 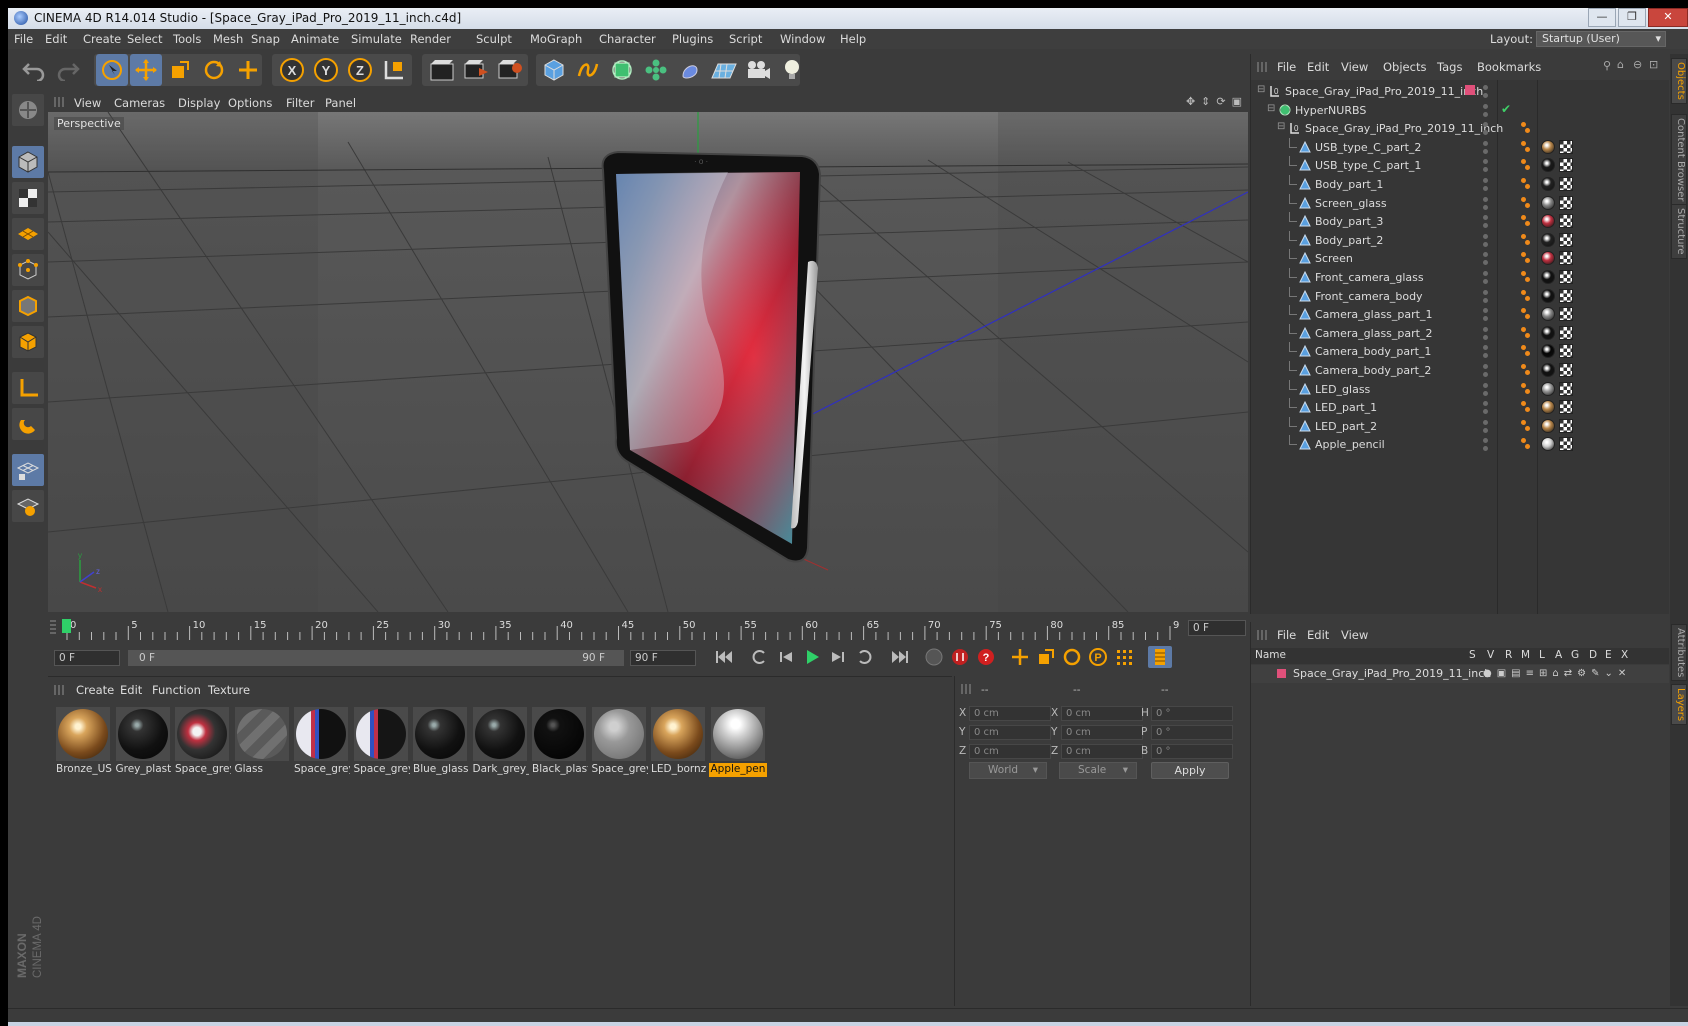 I want to click on menu-tools: Tools, so click(x=187, y=39).